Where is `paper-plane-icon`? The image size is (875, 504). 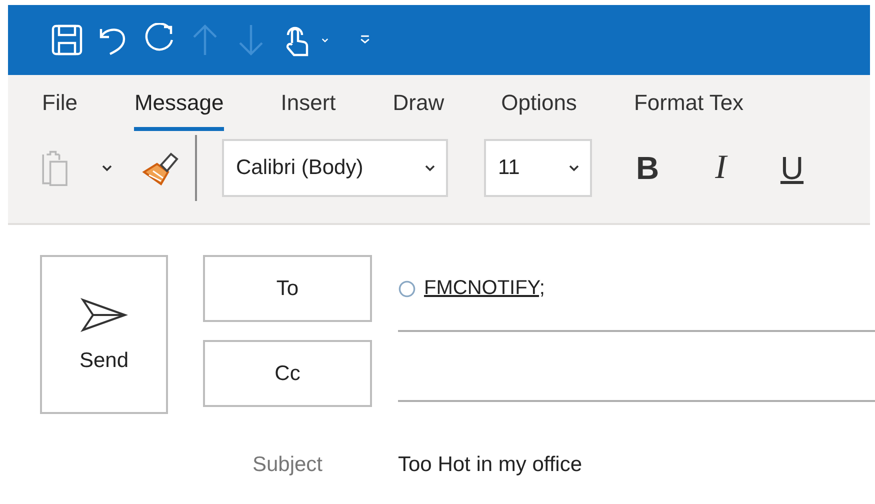
paper-plane-icon is located at coordinates (104, 314).